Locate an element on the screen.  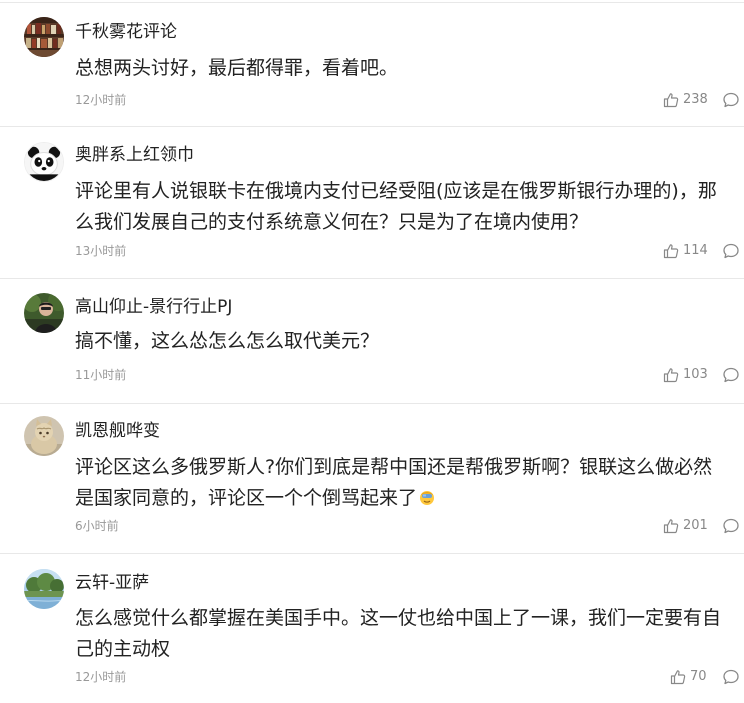
comment-text: 总想两头讨好，最后都得罪，看着吧。 is located at coordinates (237, 68).